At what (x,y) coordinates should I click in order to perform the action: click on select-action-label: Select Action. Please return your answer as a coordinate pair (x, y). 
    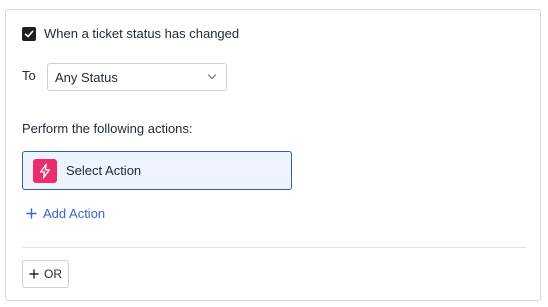
    Looking at the image, I should click on (104, 170).